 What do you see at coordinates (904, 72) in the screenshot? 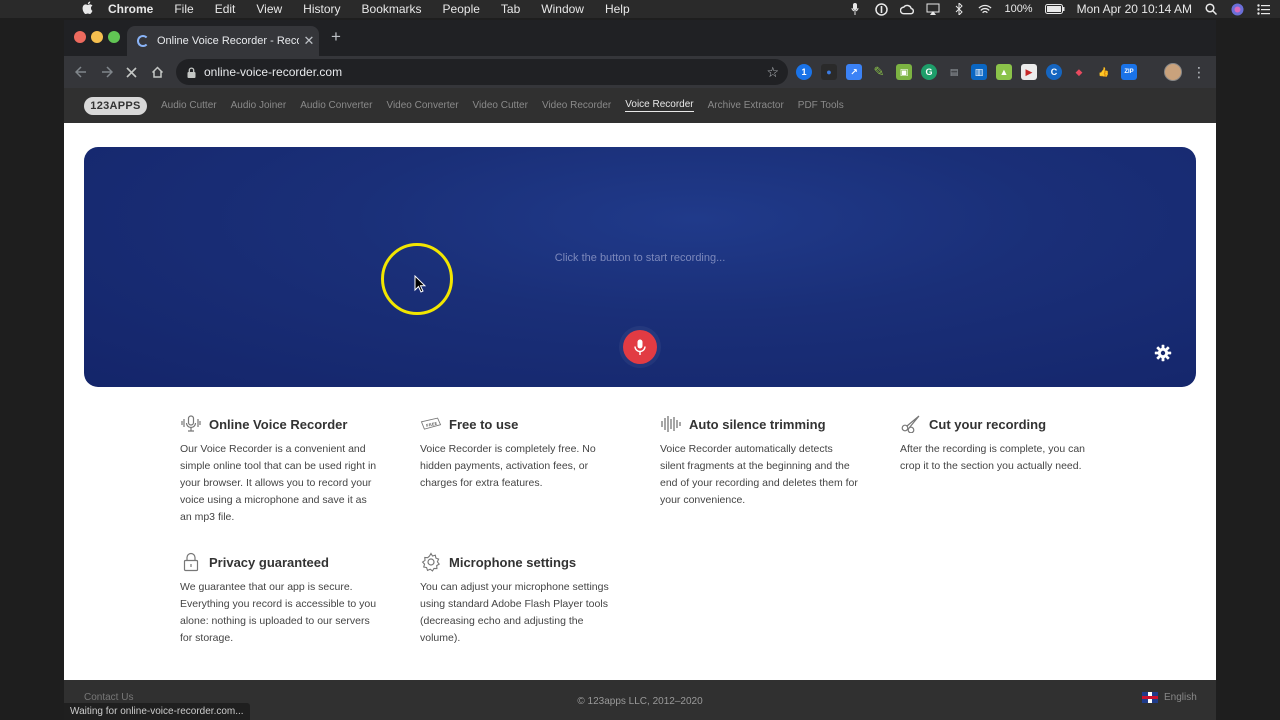
I see `green-extension-icon: ▣` at bounding box center [904, 72].